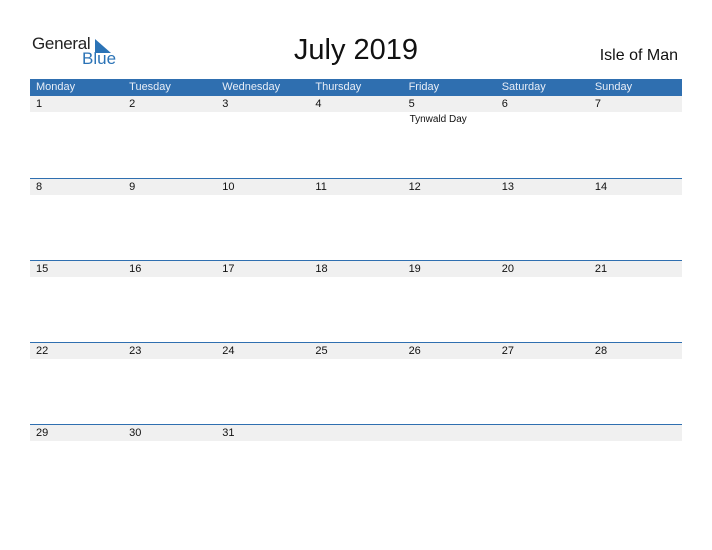  I want to click on day-number: 10, so click(228, 187).